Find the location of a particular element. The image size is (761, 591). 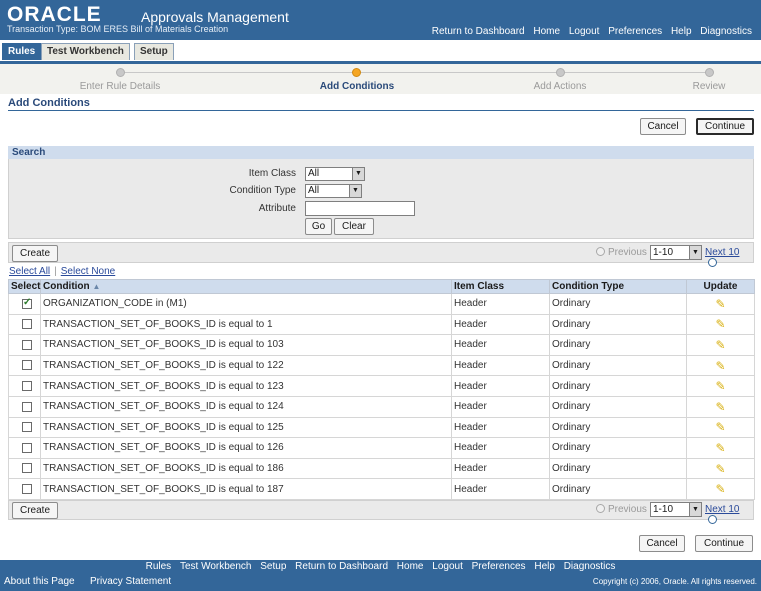

attribute-input is located at coordinates (360, 208).